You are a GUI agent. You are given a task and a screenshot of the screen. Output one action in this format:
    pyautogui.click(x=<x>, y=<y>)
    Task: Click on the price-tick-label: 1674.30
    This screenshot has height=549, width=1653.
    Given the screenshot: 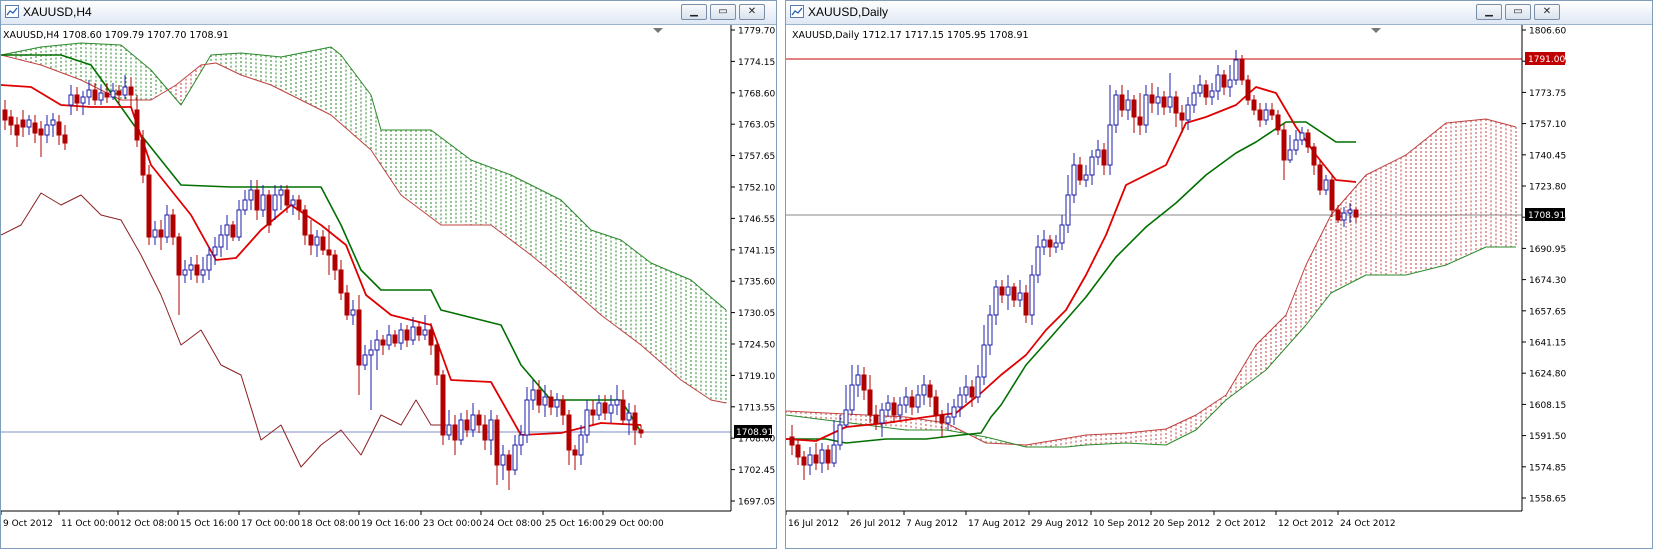 What is the action you would take?
    pyautogui.click(x=1547, y=281)
    